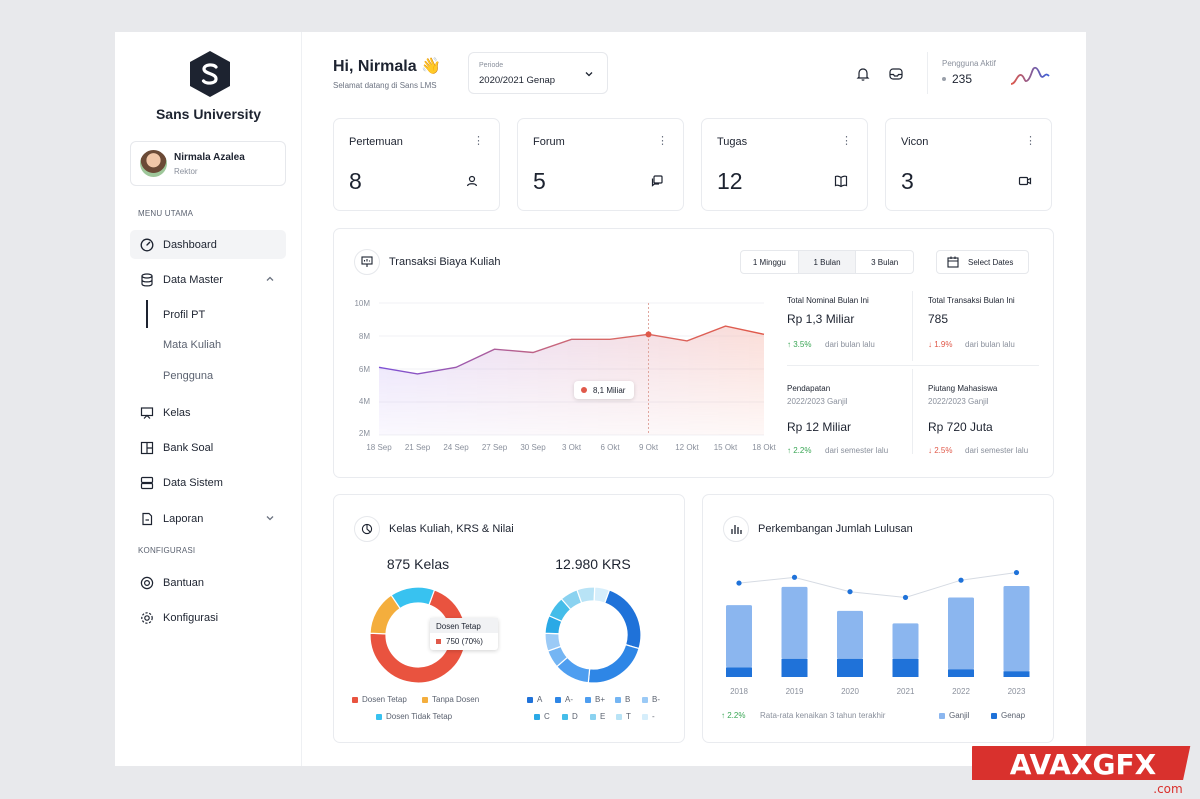 This screenshot has width=1200, height=799. What do you see at coordinates (622, 619) in the screenshot?
I see `donut-slice` at bounding box center [622, 619].